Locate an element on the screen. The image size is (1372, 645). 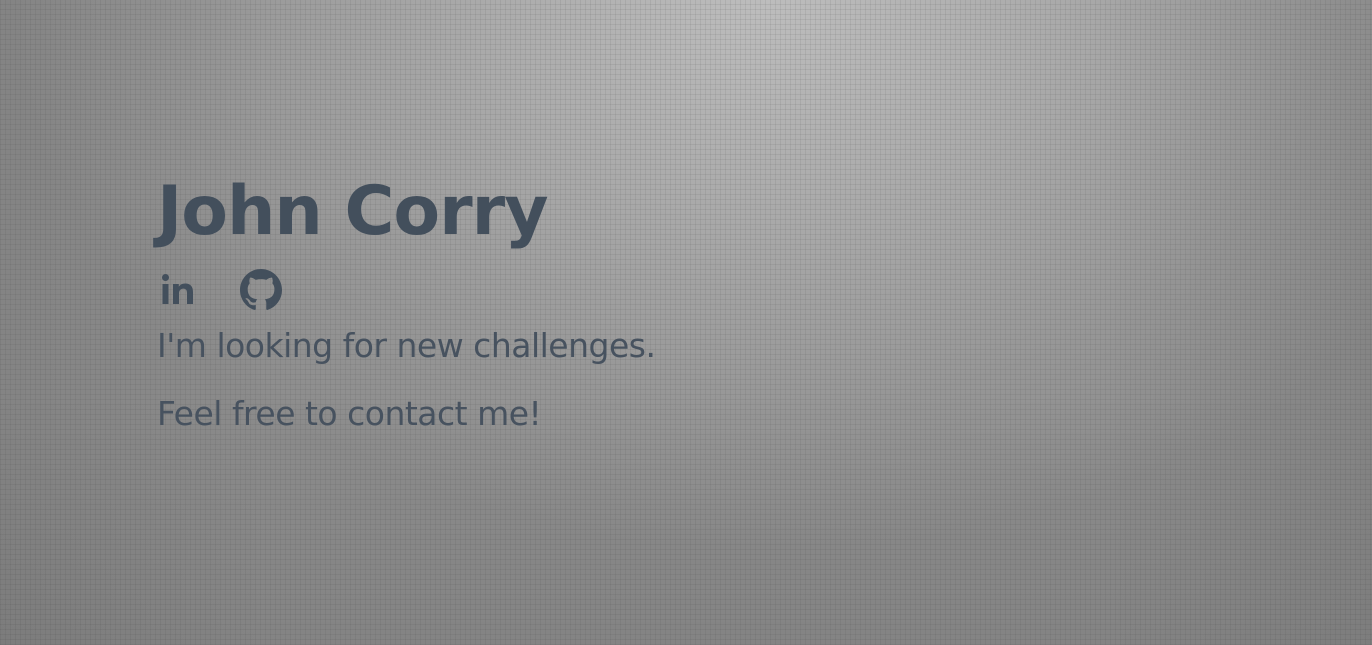
page-title: John Corry is located at coordinates (353, 211).